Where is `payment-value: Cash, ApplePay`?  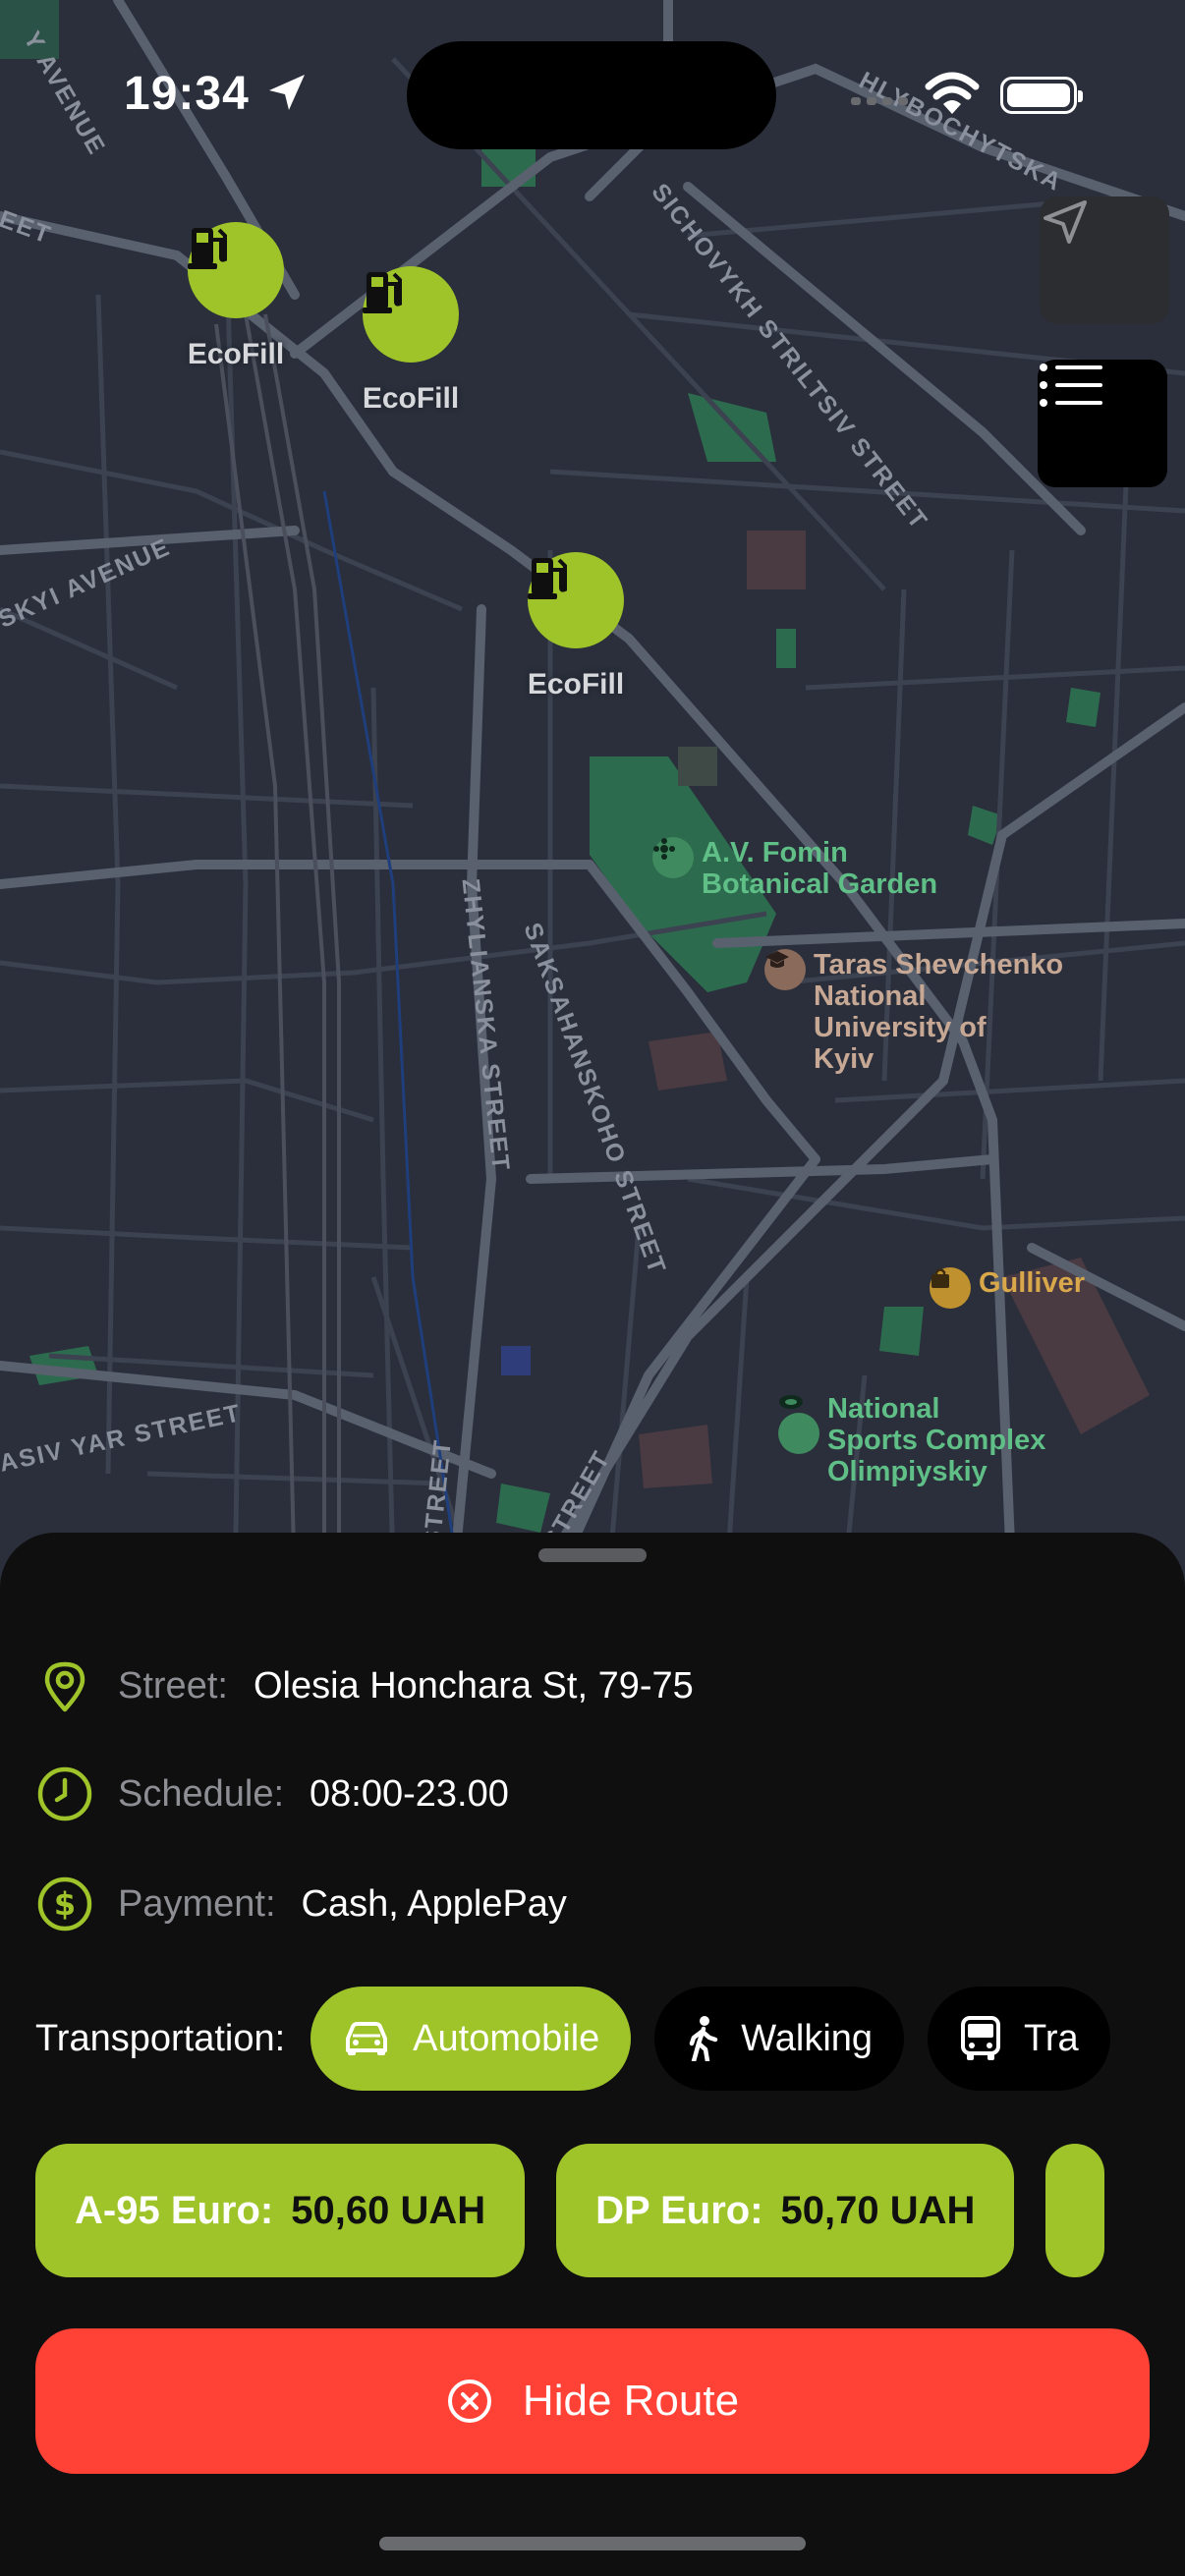 payment-value: Cash, ApplePay is located at coordinates (434, 1903).